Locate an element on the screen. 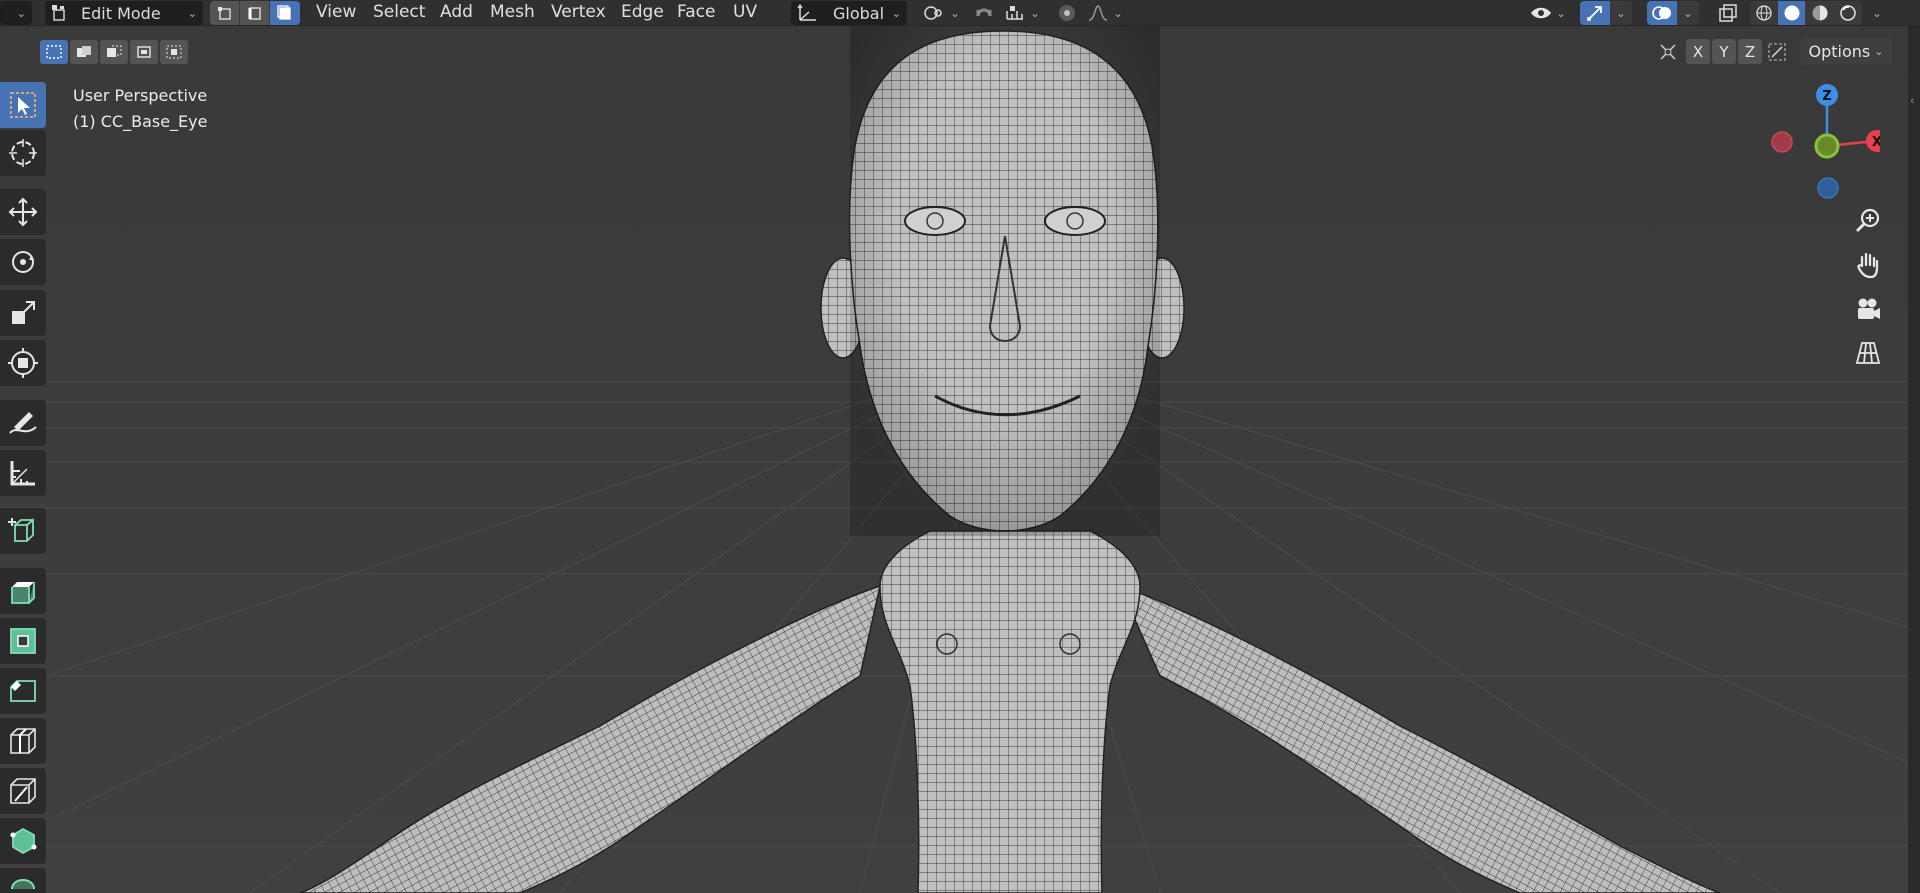  shading-dropdown: ⌄ is located at coordinates (1877, 13).